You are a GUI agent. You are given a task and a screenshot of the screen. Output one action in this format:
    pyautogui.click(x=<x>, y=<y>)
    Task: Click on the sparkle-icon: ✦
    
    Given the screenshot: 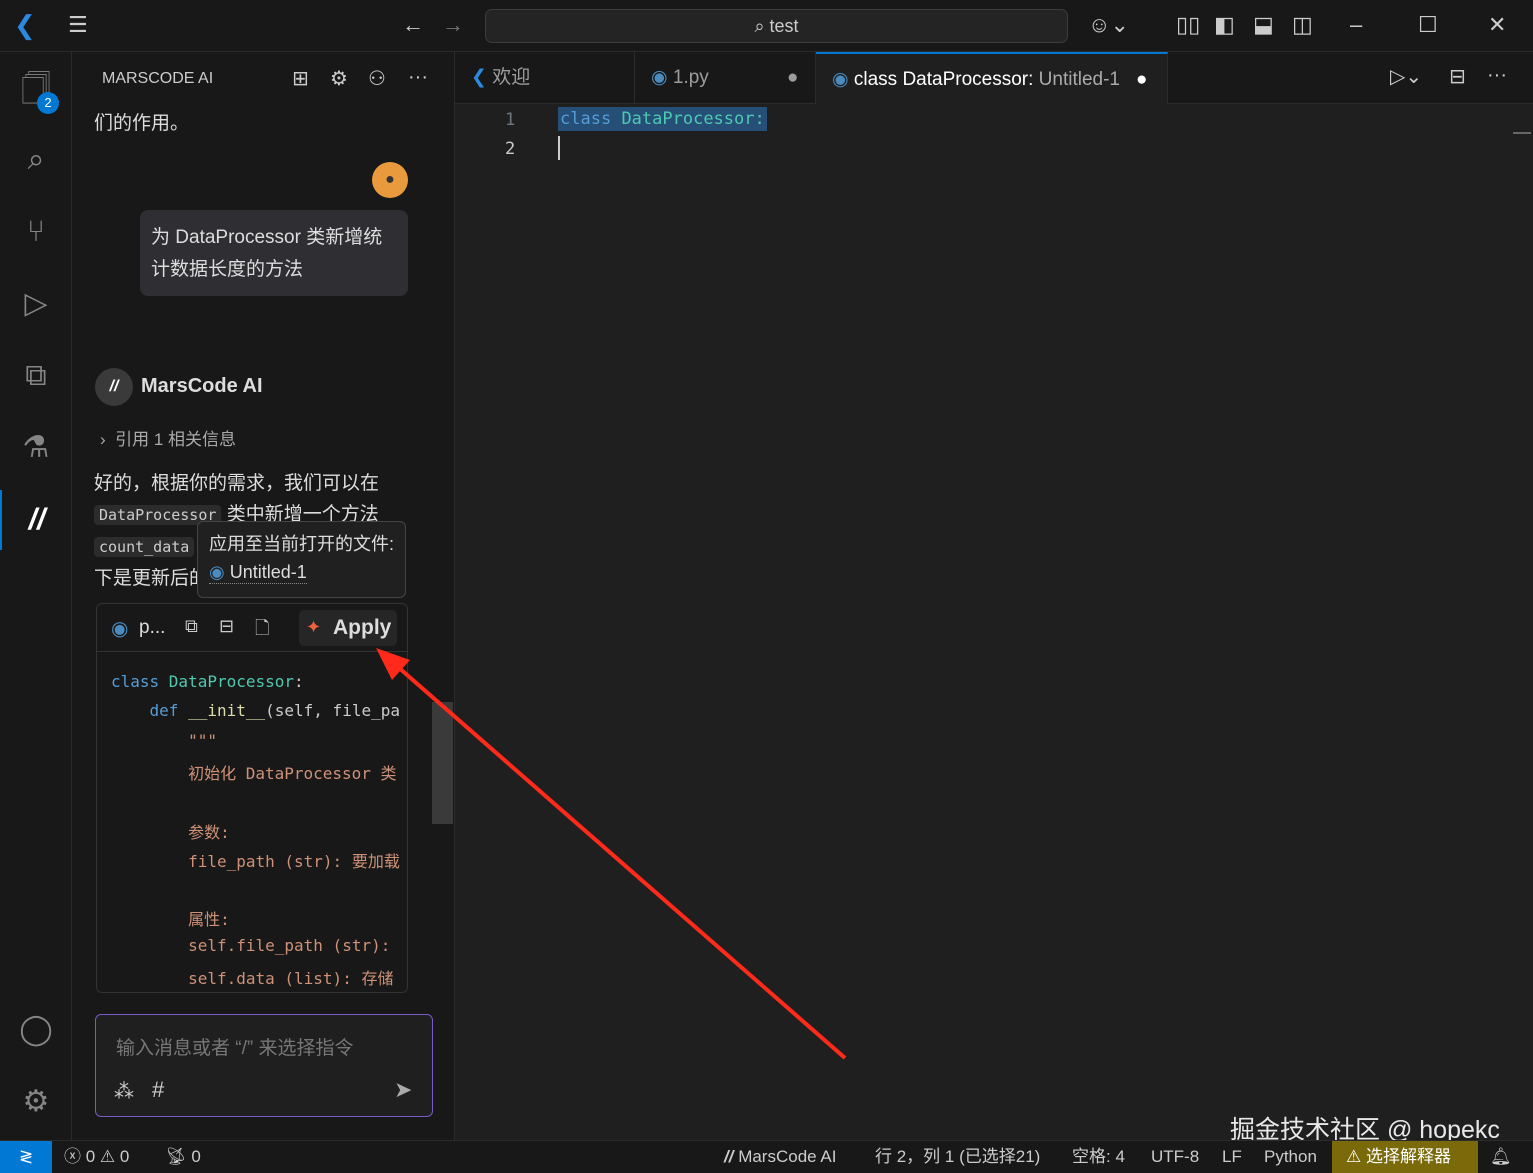 What is the action you would take?
    pyautogui.click(x=314, y=627)
    